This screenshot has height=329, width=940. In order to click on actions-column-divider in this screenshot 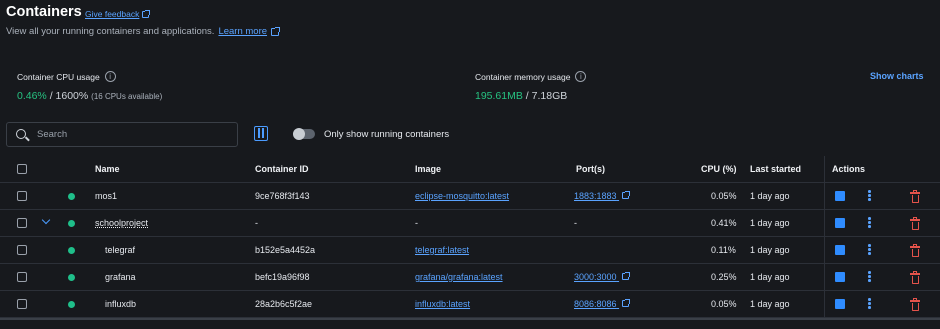, I will do `click(824, 237)`.